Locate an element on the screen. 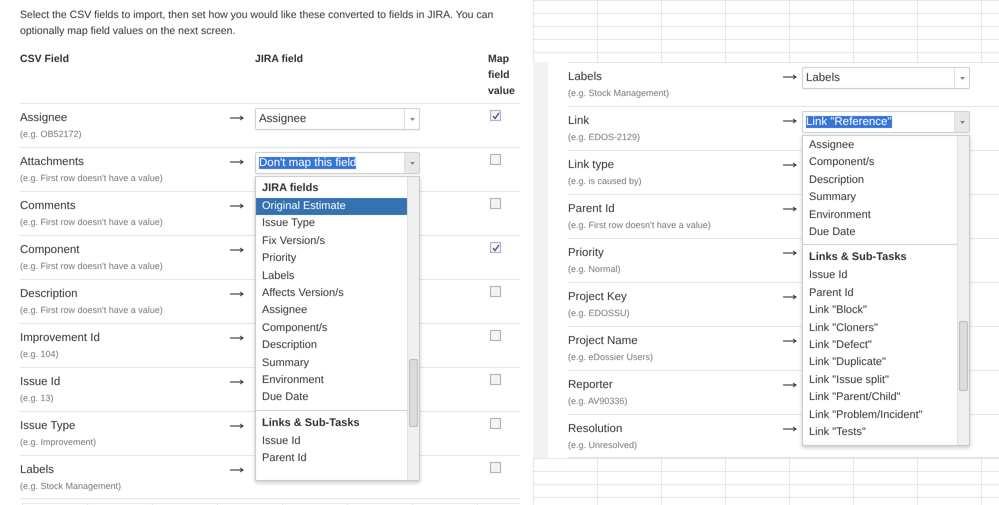 This screenshot has width=999, height=505. csv-field-name: Issue Id is located at coordinates (41, 382).